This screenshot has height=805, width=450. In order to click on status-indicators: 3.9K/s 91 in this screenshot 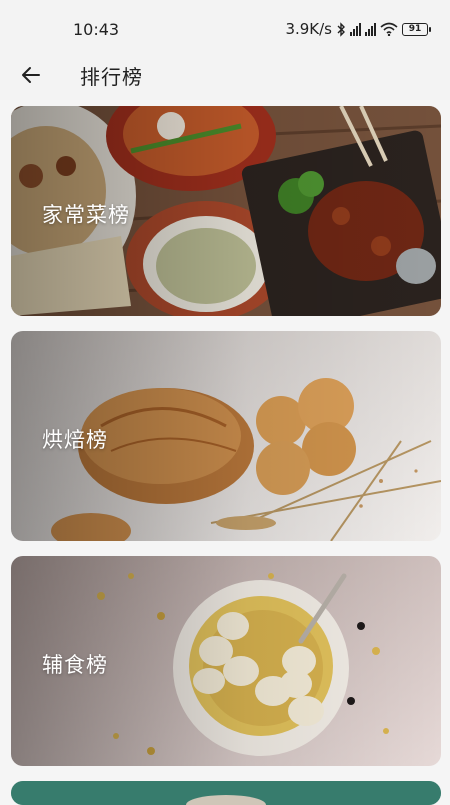, I will do `click(358, 29)`.